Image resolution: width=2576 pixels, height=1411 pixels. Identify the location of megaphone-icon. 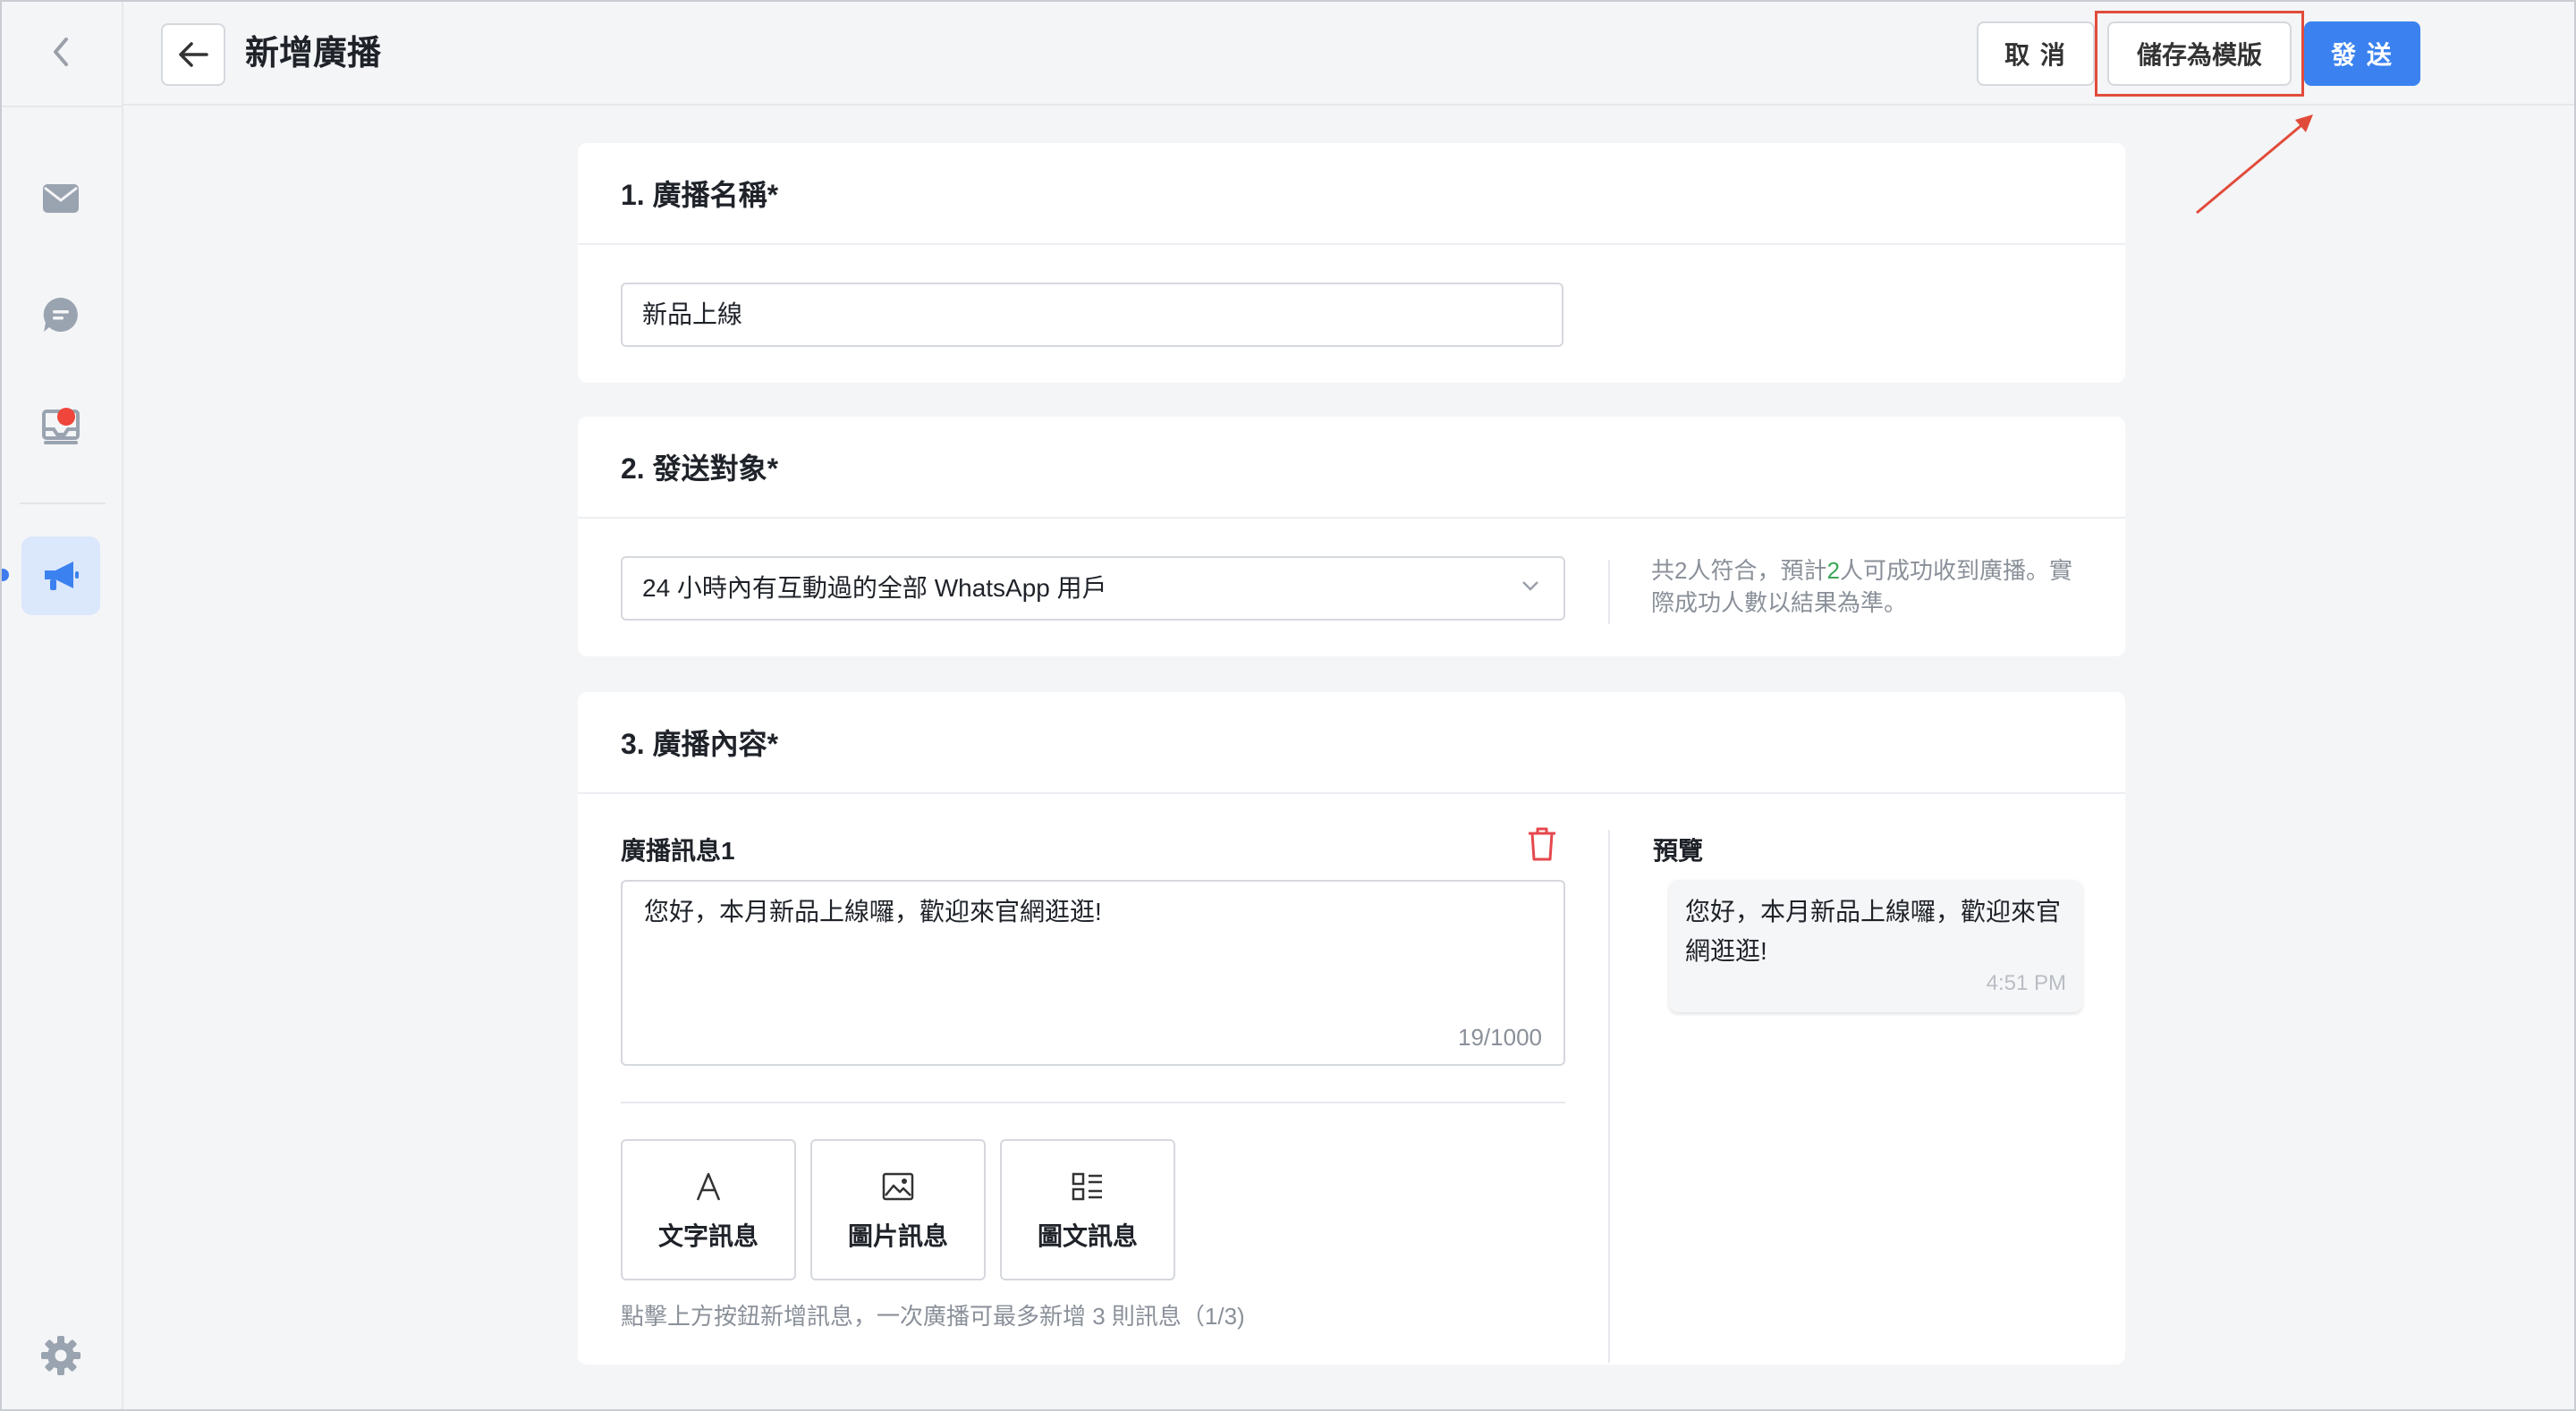
(62, 576).